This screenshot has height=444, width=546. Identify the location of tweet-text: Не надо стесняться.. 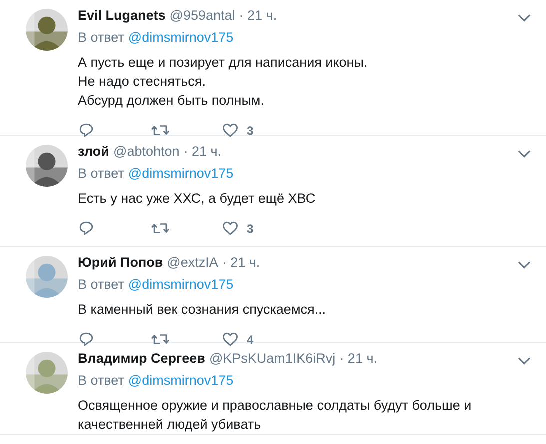
(142, 82).